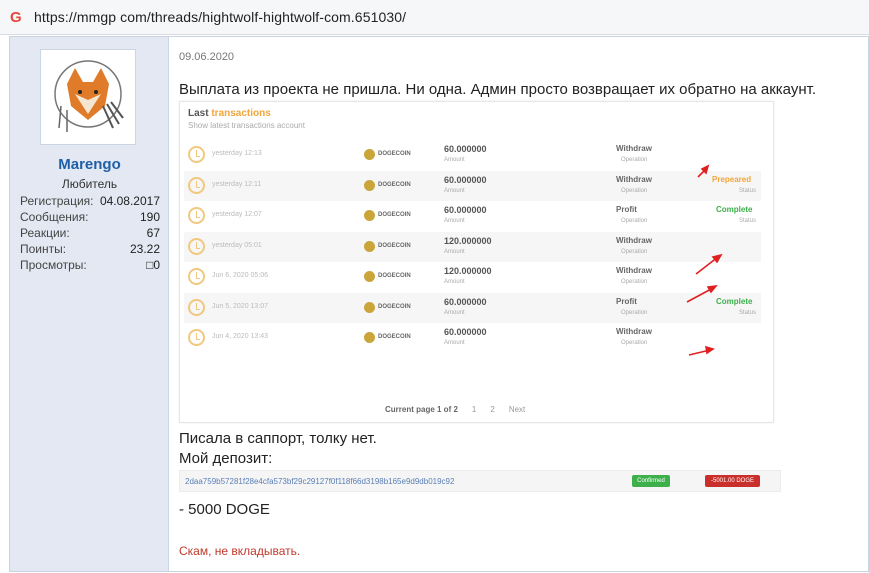 This screenshot has height=573, width=869. Describe the element at coordinates (492, 409) in the screenshot. I see `pager-page-2: 2` at that location.